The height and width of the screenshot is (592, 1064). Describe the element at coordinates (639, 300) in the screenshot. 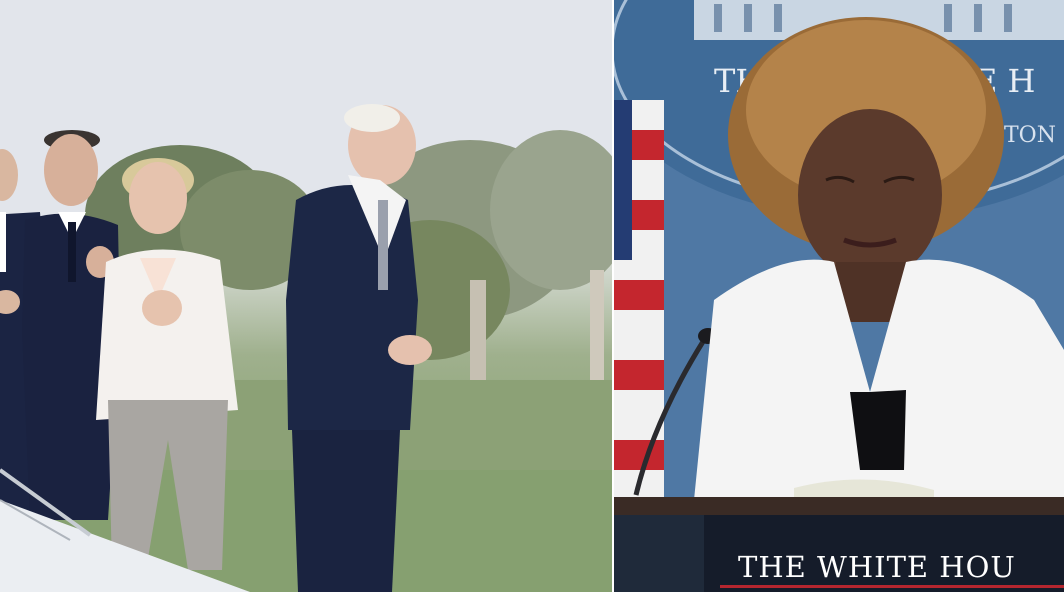

I see `american-flag` at that location.